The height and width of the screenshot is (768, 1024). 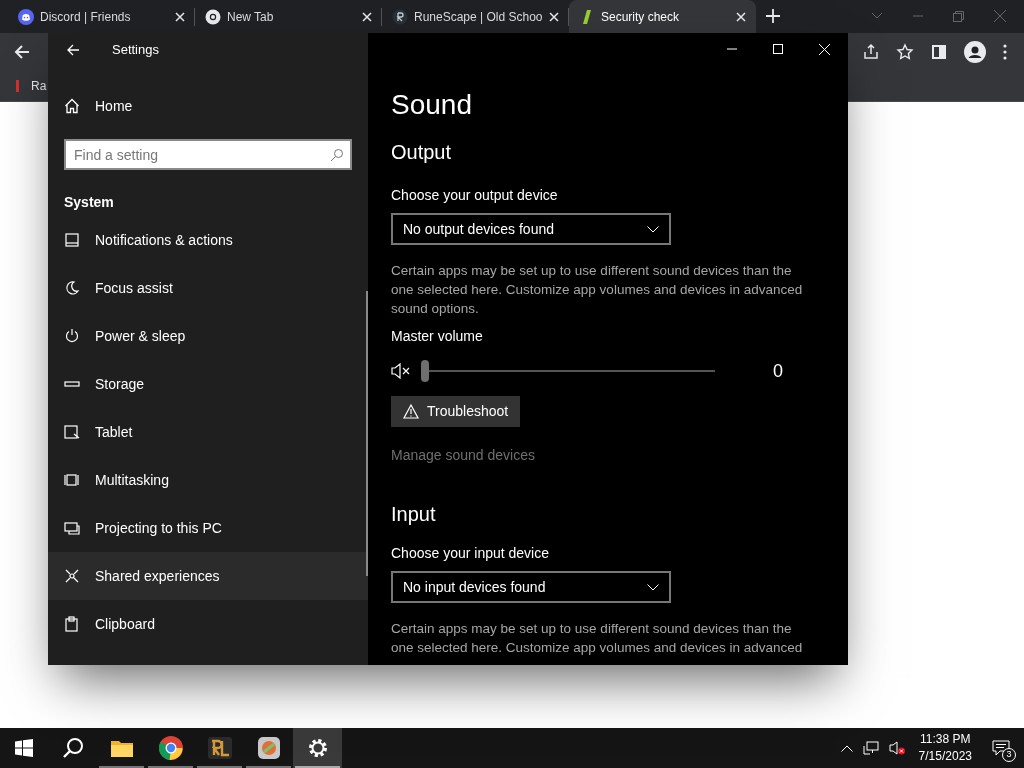 I want to click on output-device-dropdown: No output devices found, so click(x=531, y=229).